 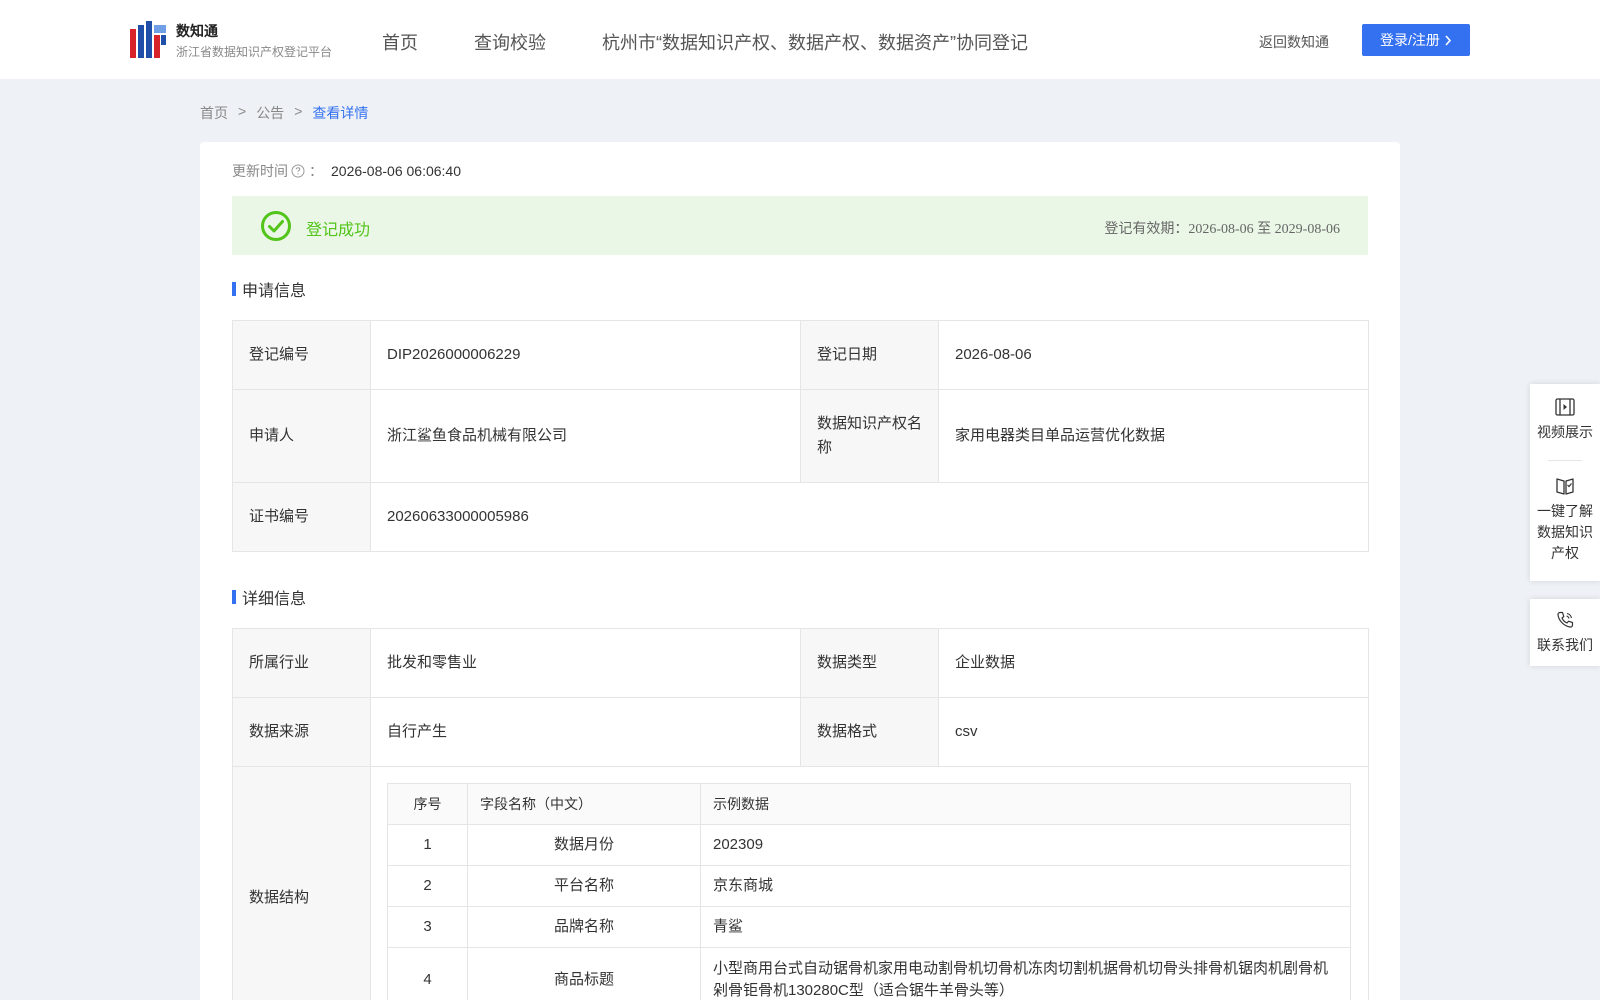 I want to click on applicant-label: 申请人, so click(x=301, y=436).